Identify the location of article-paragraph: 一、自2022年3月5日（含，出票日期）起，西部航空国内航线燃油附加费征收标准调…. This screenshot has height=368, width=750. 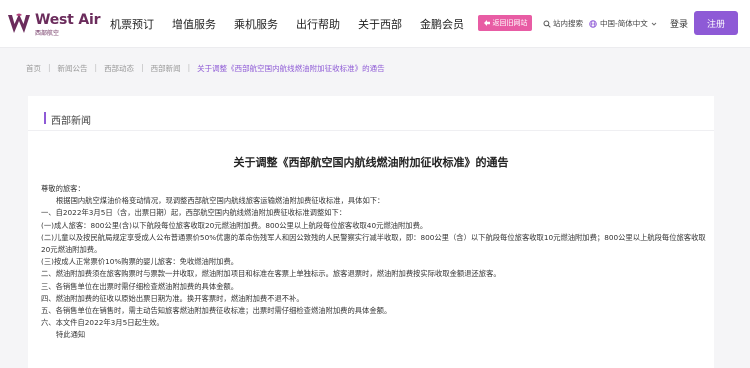
(194, 213).